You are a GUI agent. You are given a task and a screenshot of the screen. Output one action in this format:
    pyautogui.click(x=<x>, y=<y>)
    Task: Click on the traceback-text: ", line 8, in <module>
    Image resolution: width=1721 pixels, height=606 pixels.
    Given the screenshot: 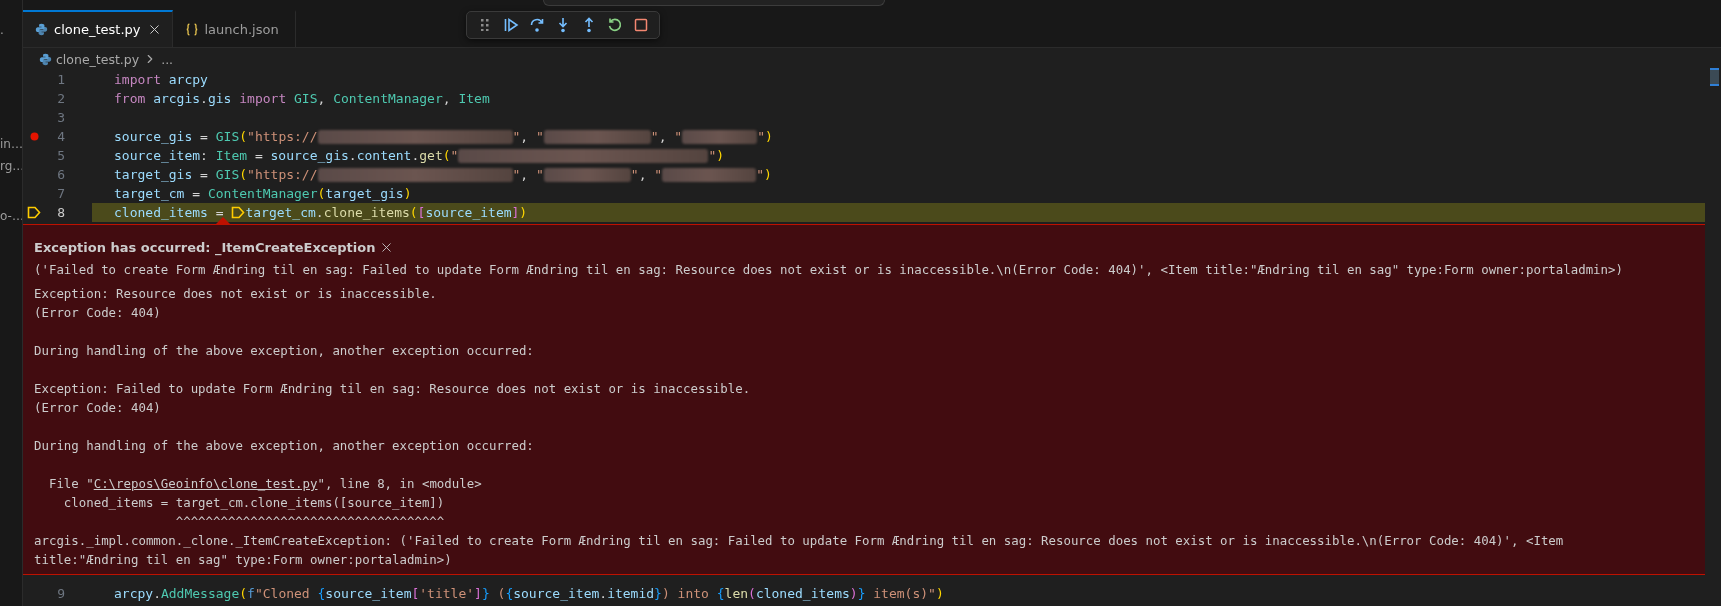 What is the action you would take?
    pyautogui.click(x=399, y=483)
    